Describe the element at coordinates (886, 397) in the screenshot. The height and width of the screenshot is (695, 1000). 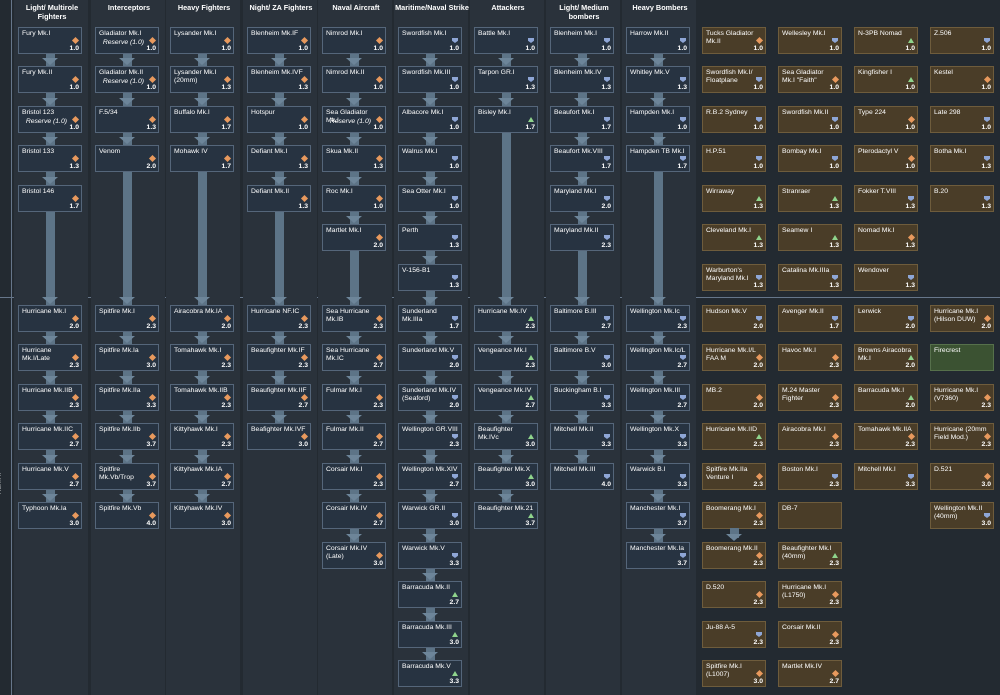
I see `aircraft-node: Barracuda Mk.I 2.0` at that location.